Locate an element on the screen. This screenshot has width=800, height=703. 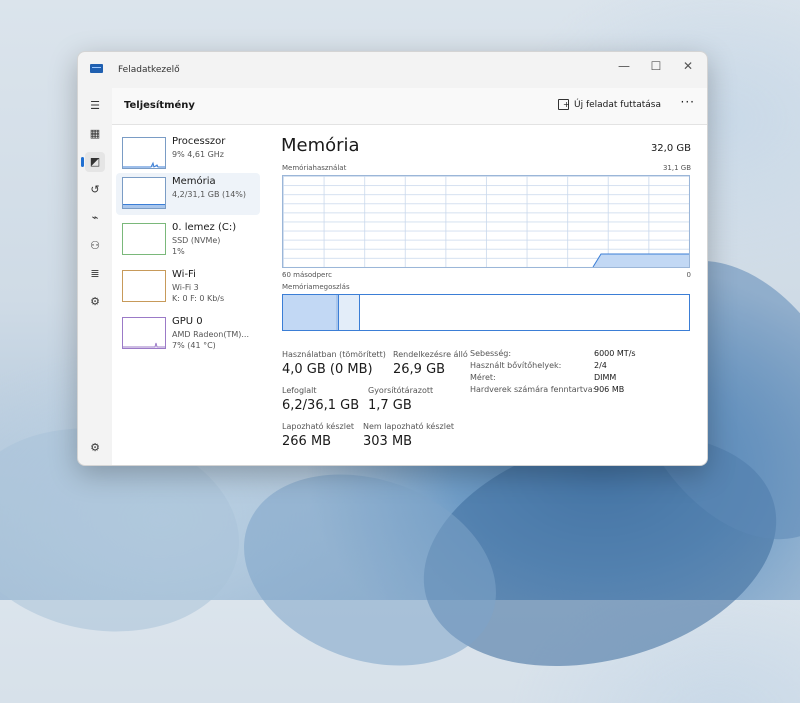
close-button: ✕ is located at coordinates (688, 66).